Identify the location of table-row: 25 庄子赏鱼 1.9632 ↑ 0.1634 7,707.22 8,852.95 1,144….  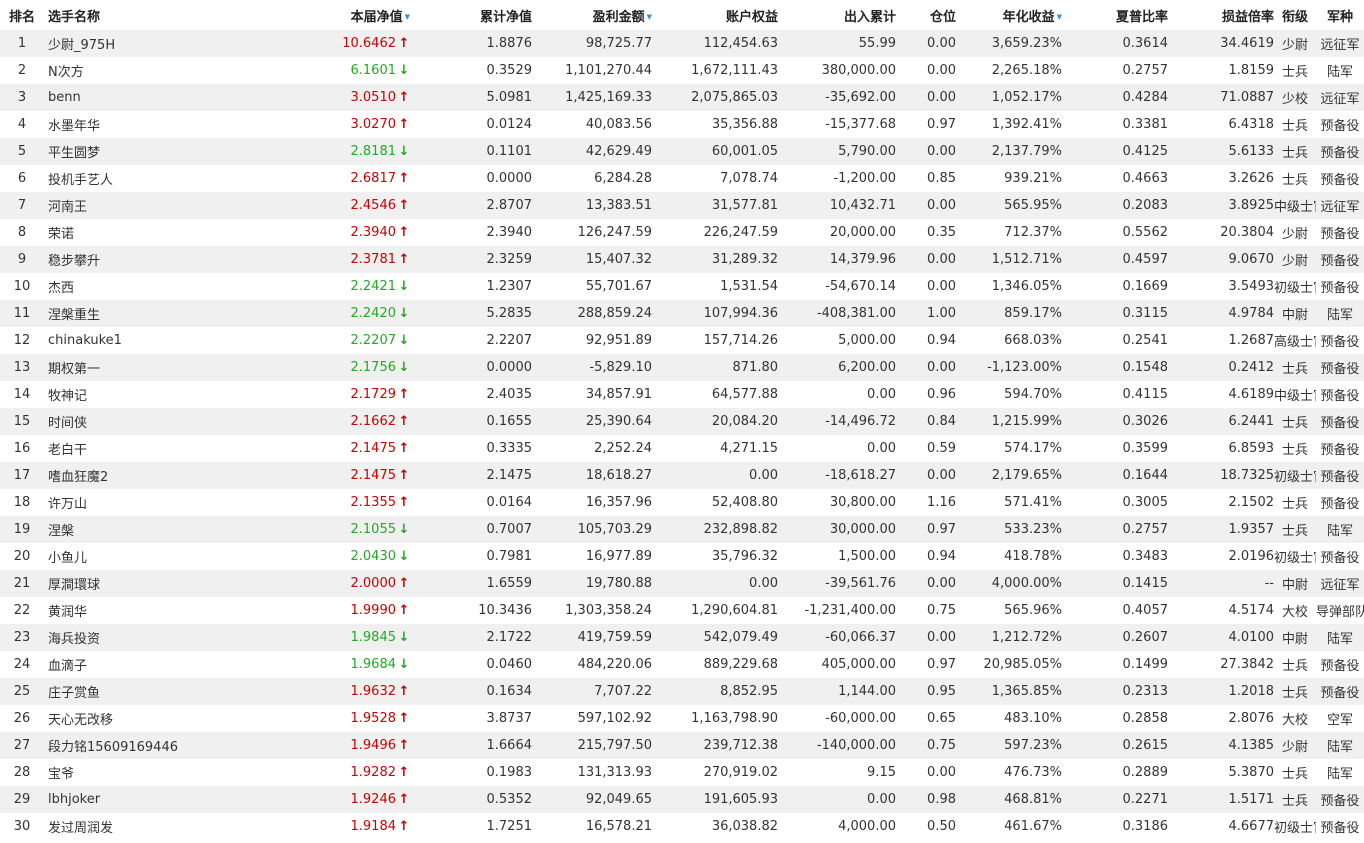
(682, 691).